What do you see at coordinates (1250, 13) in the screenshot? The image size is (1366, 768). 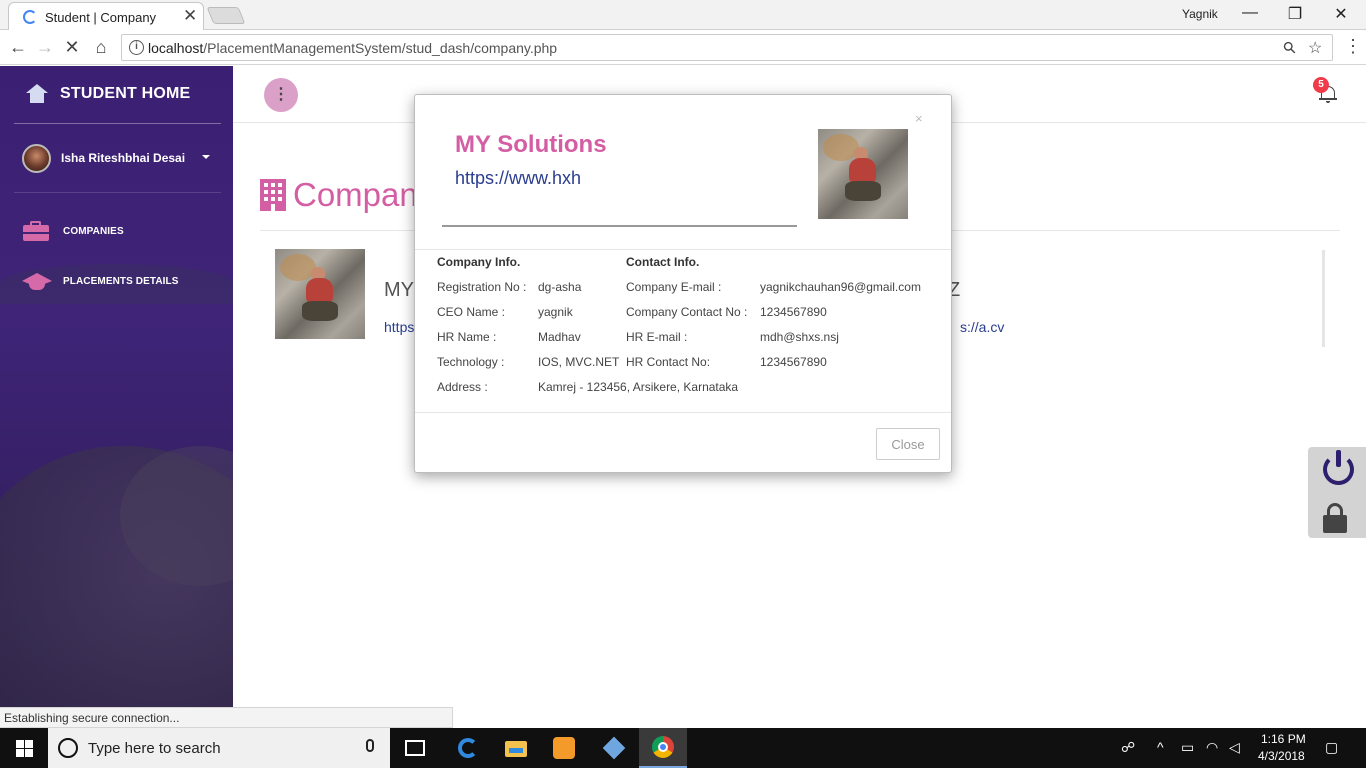 I see `minimize-button: —` at bounding box center [1250, 13].